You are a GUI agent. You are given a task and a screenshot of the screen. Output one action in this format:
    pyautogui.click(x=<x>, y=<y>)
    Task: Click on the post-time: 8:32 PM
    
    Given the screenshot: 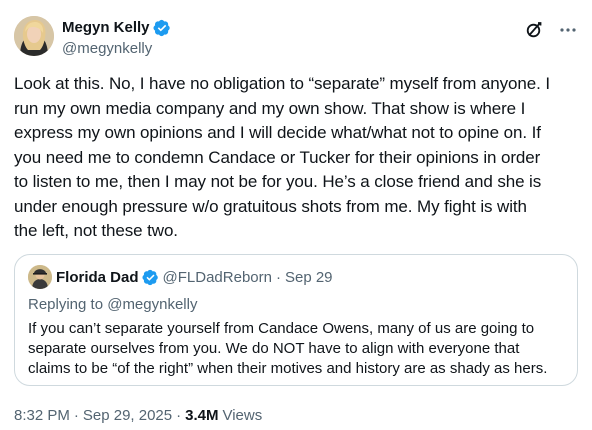 What is the action you would take?
    pyautogui.click(x=42, y=415)
    